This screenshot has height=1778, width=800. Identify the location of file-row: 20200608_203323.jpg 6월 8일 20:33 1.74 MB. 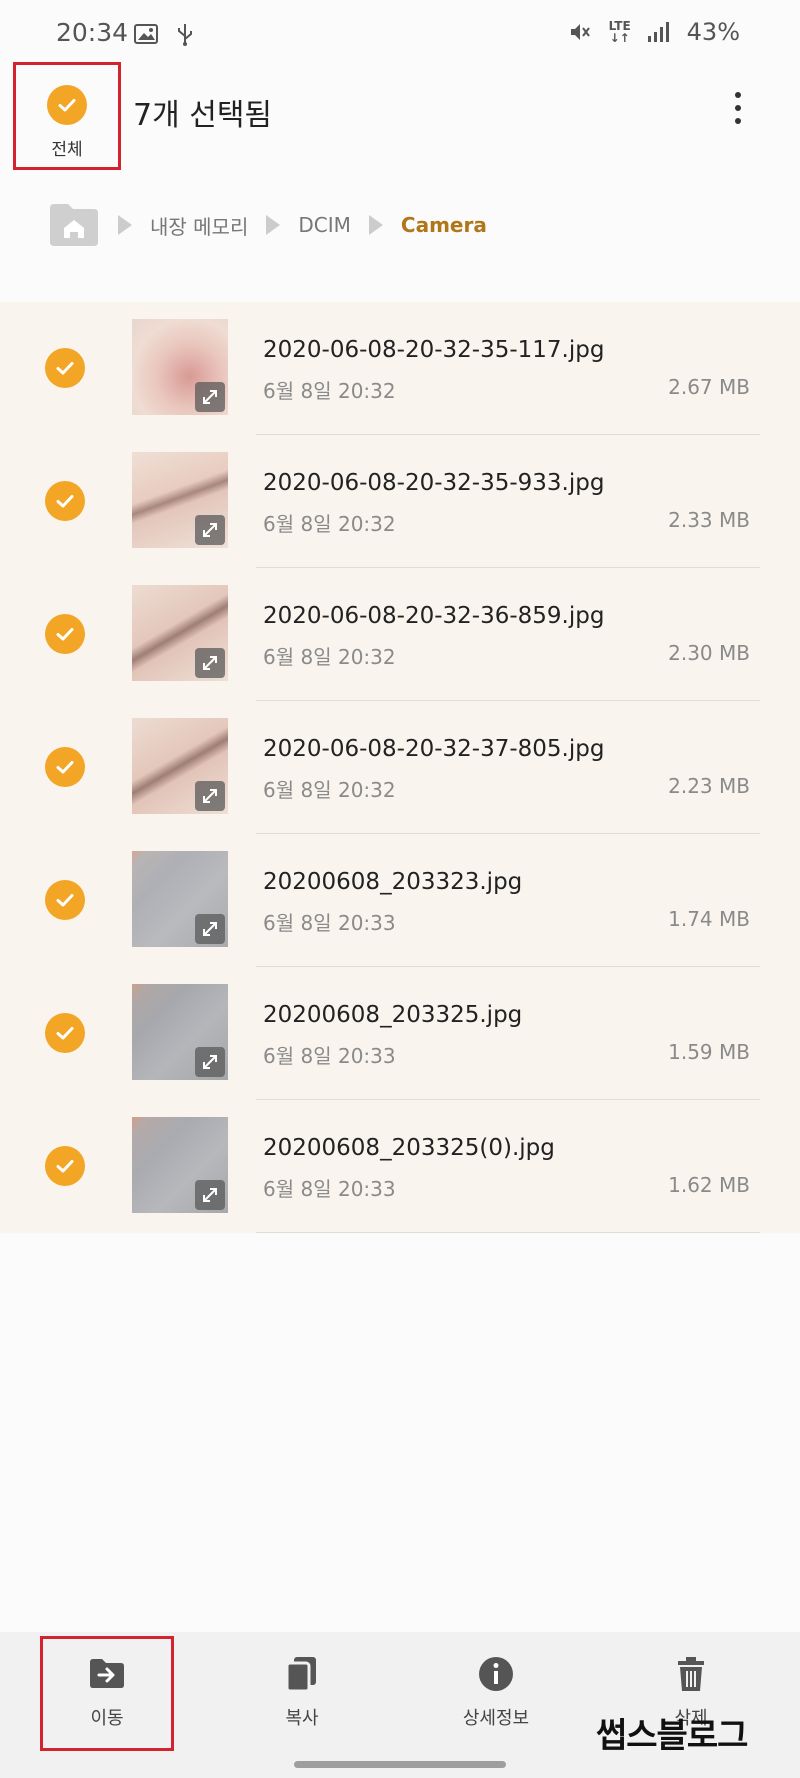
(400, 900).